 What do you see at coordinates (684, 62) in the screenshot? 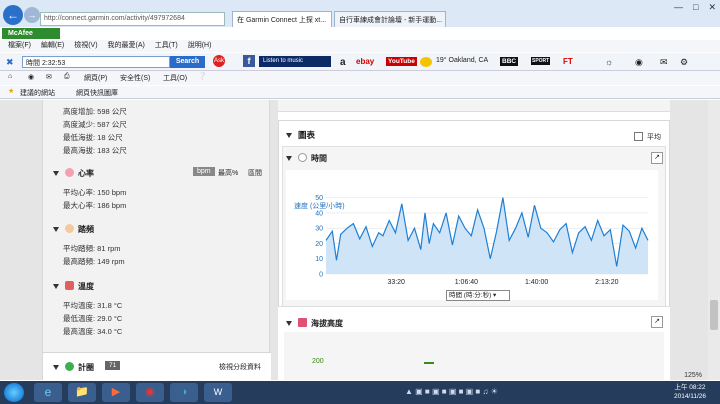
I see `settings-icon: ⚙` at bounding box center [684, 62].